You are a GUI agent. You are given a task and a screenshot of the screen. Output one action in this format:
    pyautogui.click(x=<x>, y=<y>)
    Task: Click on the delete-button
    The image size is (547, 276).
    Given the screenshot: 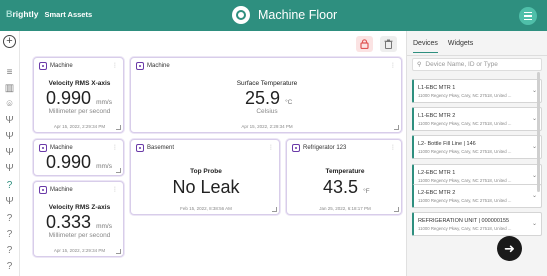 What is the action you would take?
    pyautogui.click(x=388, y=44)
    